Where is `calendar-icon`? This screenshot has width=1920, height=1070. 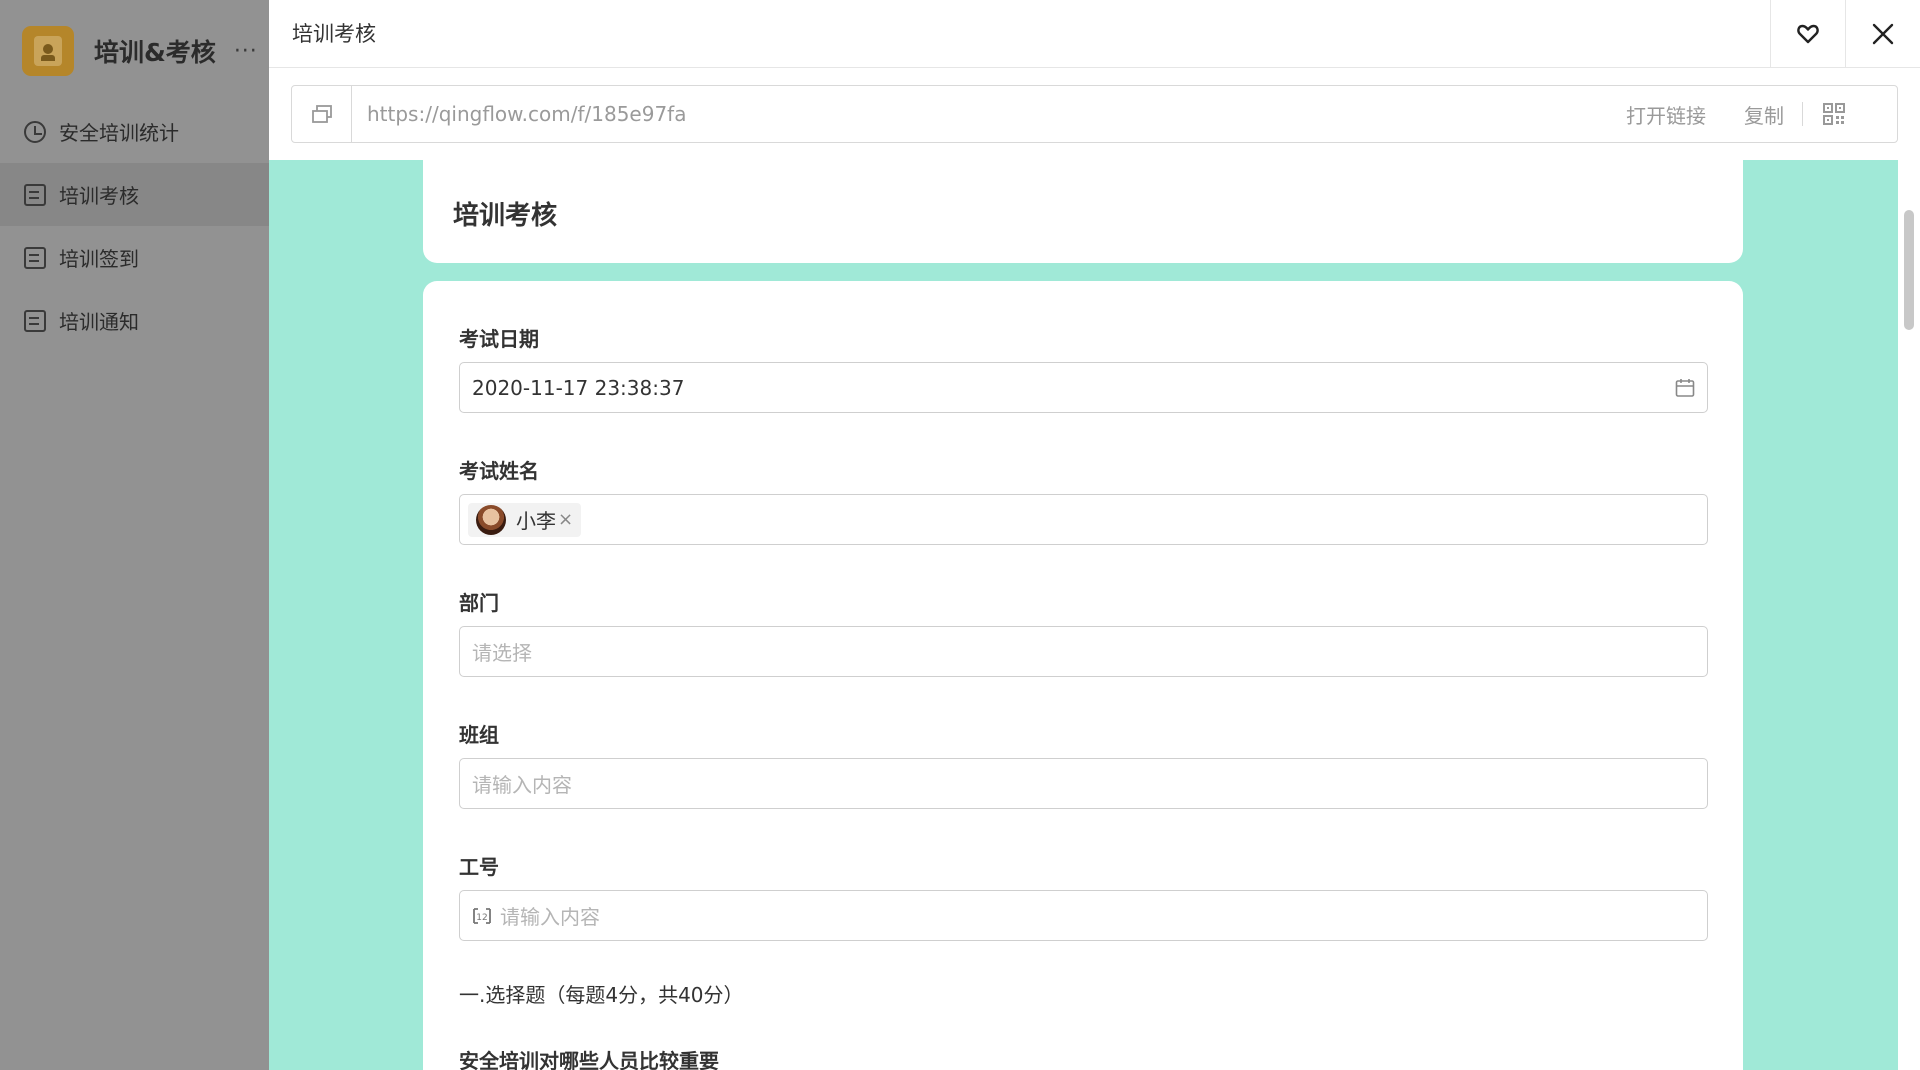 calendar-icon is located at coordinates (1685, 388).